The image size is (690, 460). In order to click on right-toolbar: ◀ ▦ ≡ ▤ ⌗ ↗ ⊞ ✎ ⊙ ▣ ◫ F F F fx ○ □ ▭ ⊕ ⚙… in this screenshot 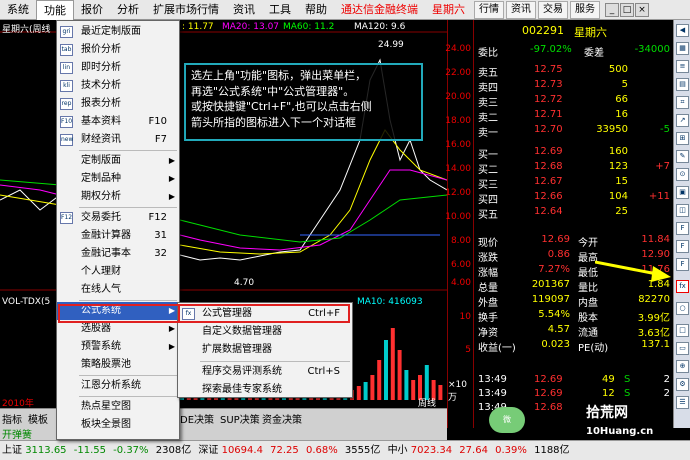, I will do `click(681, 224)`.